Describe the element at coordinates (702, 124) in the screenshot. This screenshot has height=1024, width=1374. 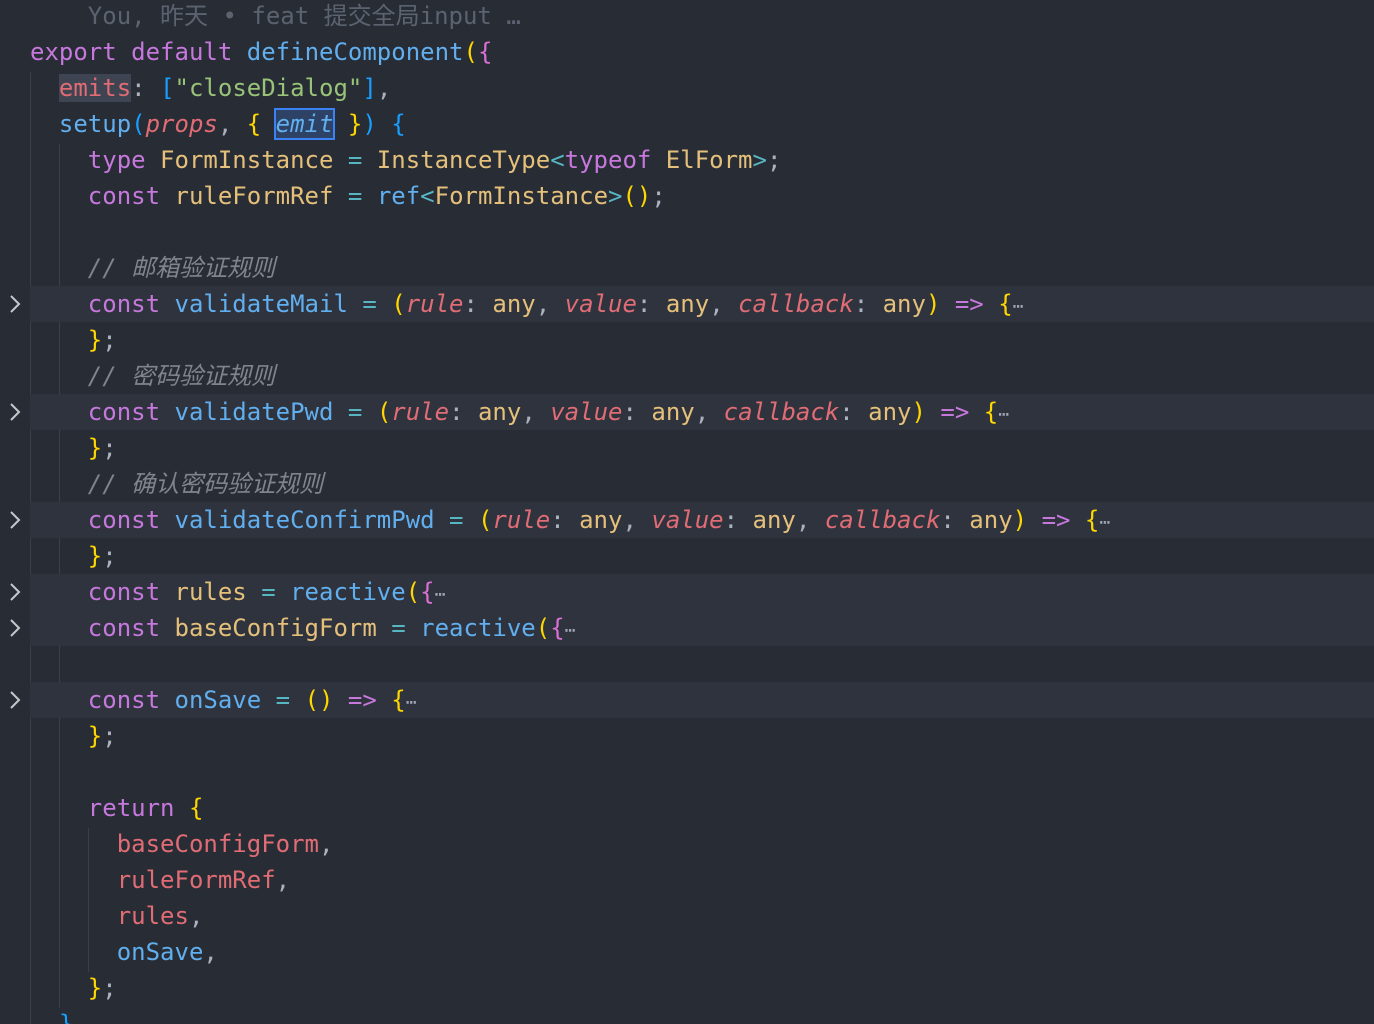
I see `code-line: setup(props, { emit }) {` at that location.